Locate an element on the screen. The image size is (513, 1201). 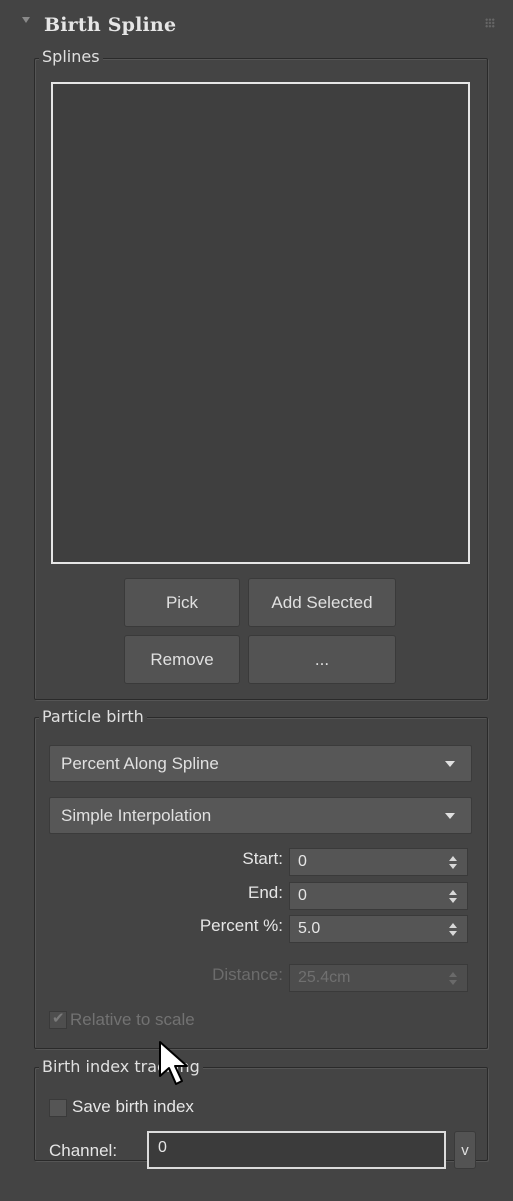
save-birth-index-label: Save birth index is located at coordinates (133, 1107).